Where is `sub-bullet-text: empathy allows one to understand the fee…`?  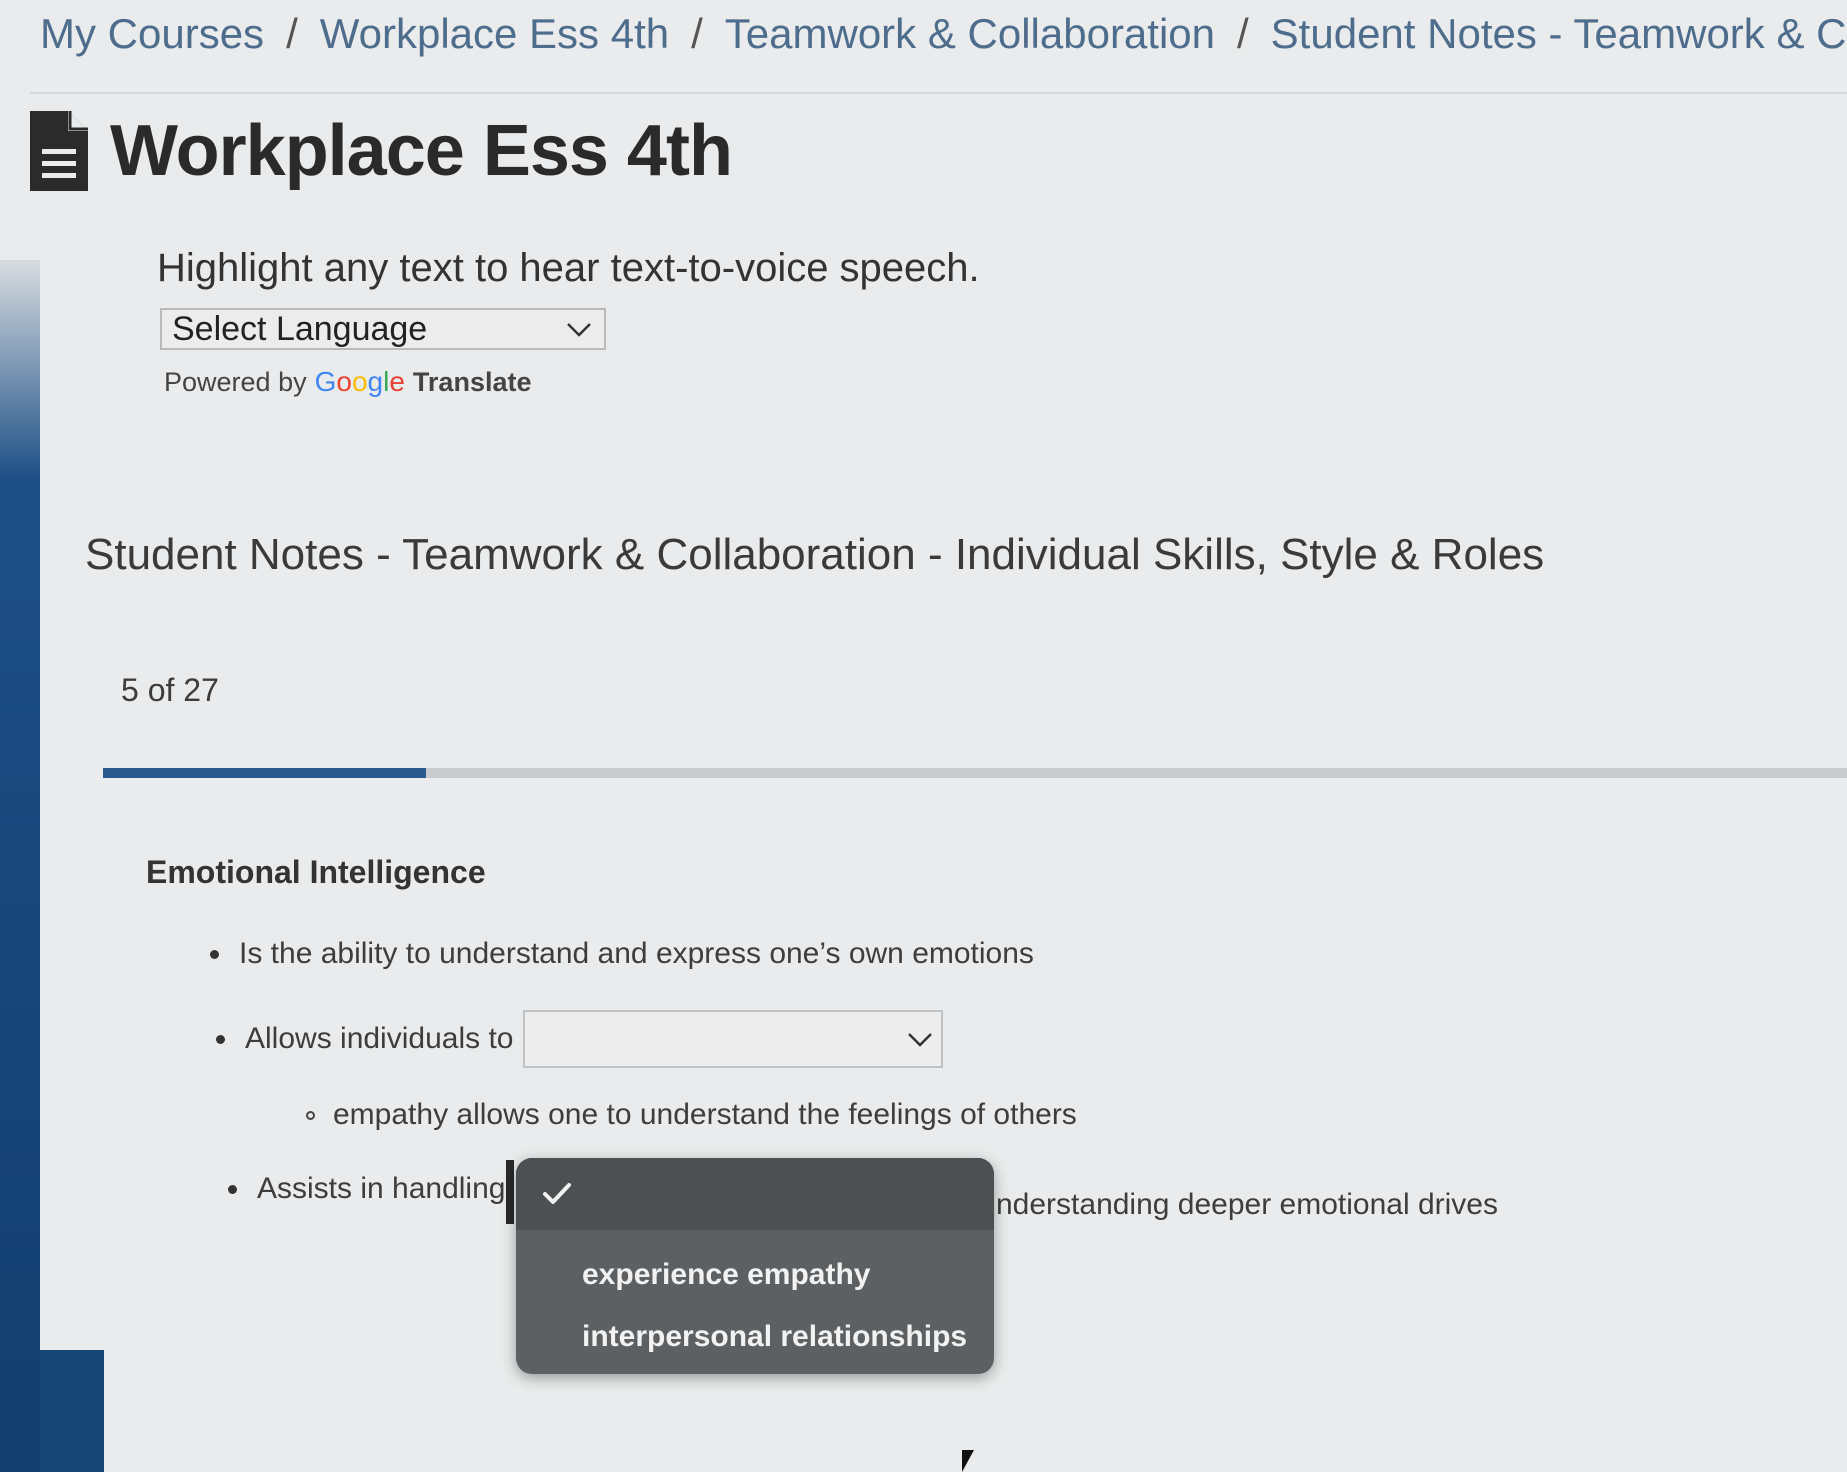 sub-bullet-text: empathy allows one to understand the fee… is located at coordinates (705, 1114).